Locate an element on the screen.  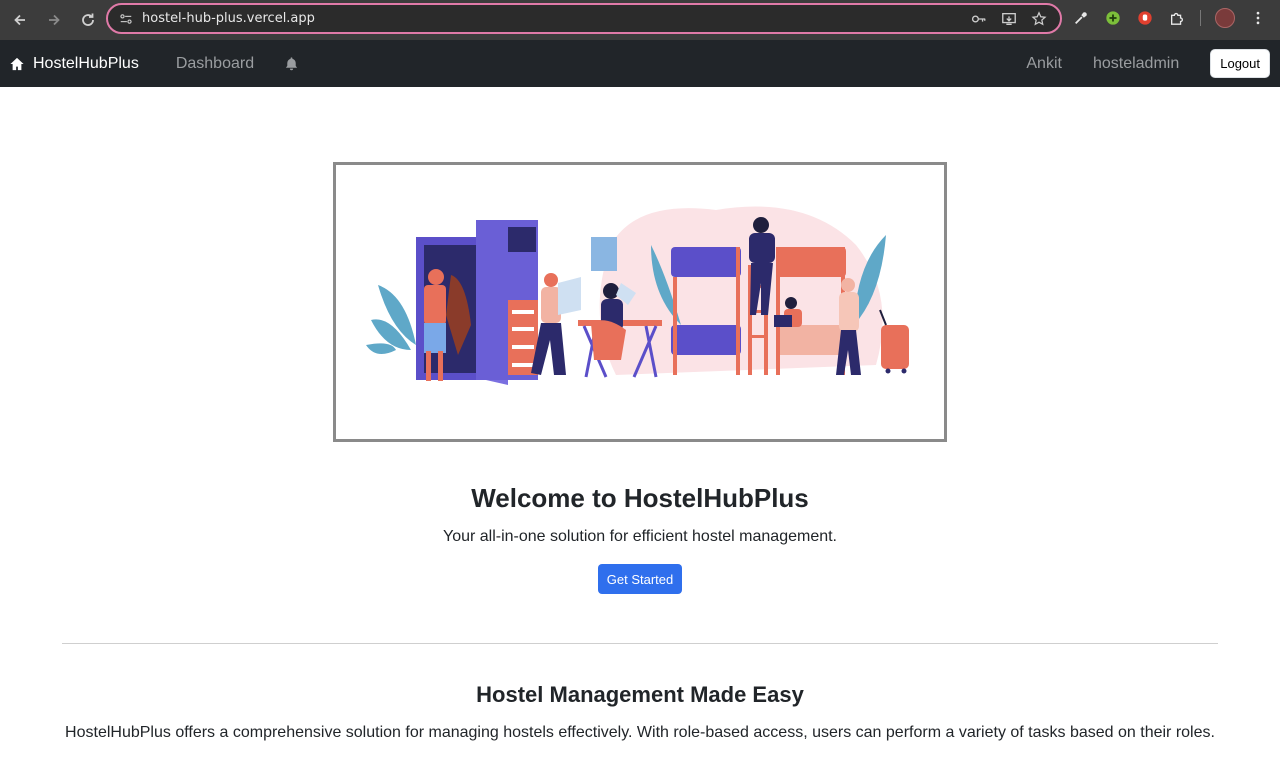
password-key-icon is located at coordinates (979, 19).